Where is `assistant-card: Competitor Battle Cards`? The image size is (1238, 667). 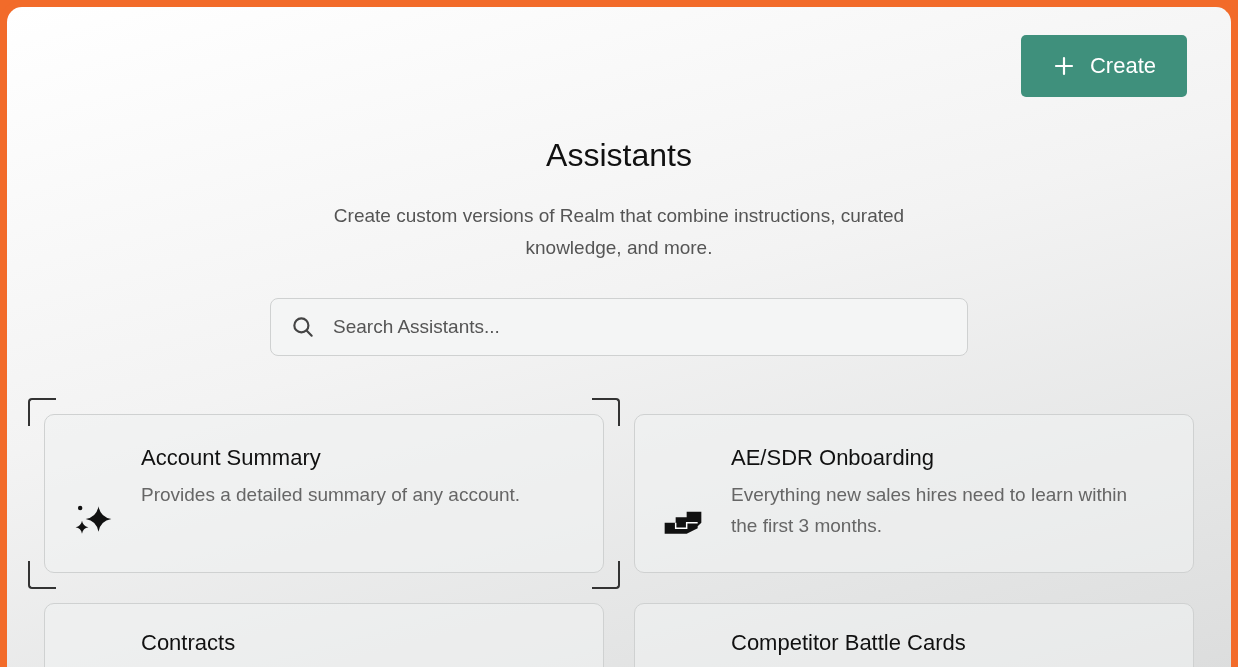
assistant-card: Competitor Battle Cards is located at coordinates (914, 635).